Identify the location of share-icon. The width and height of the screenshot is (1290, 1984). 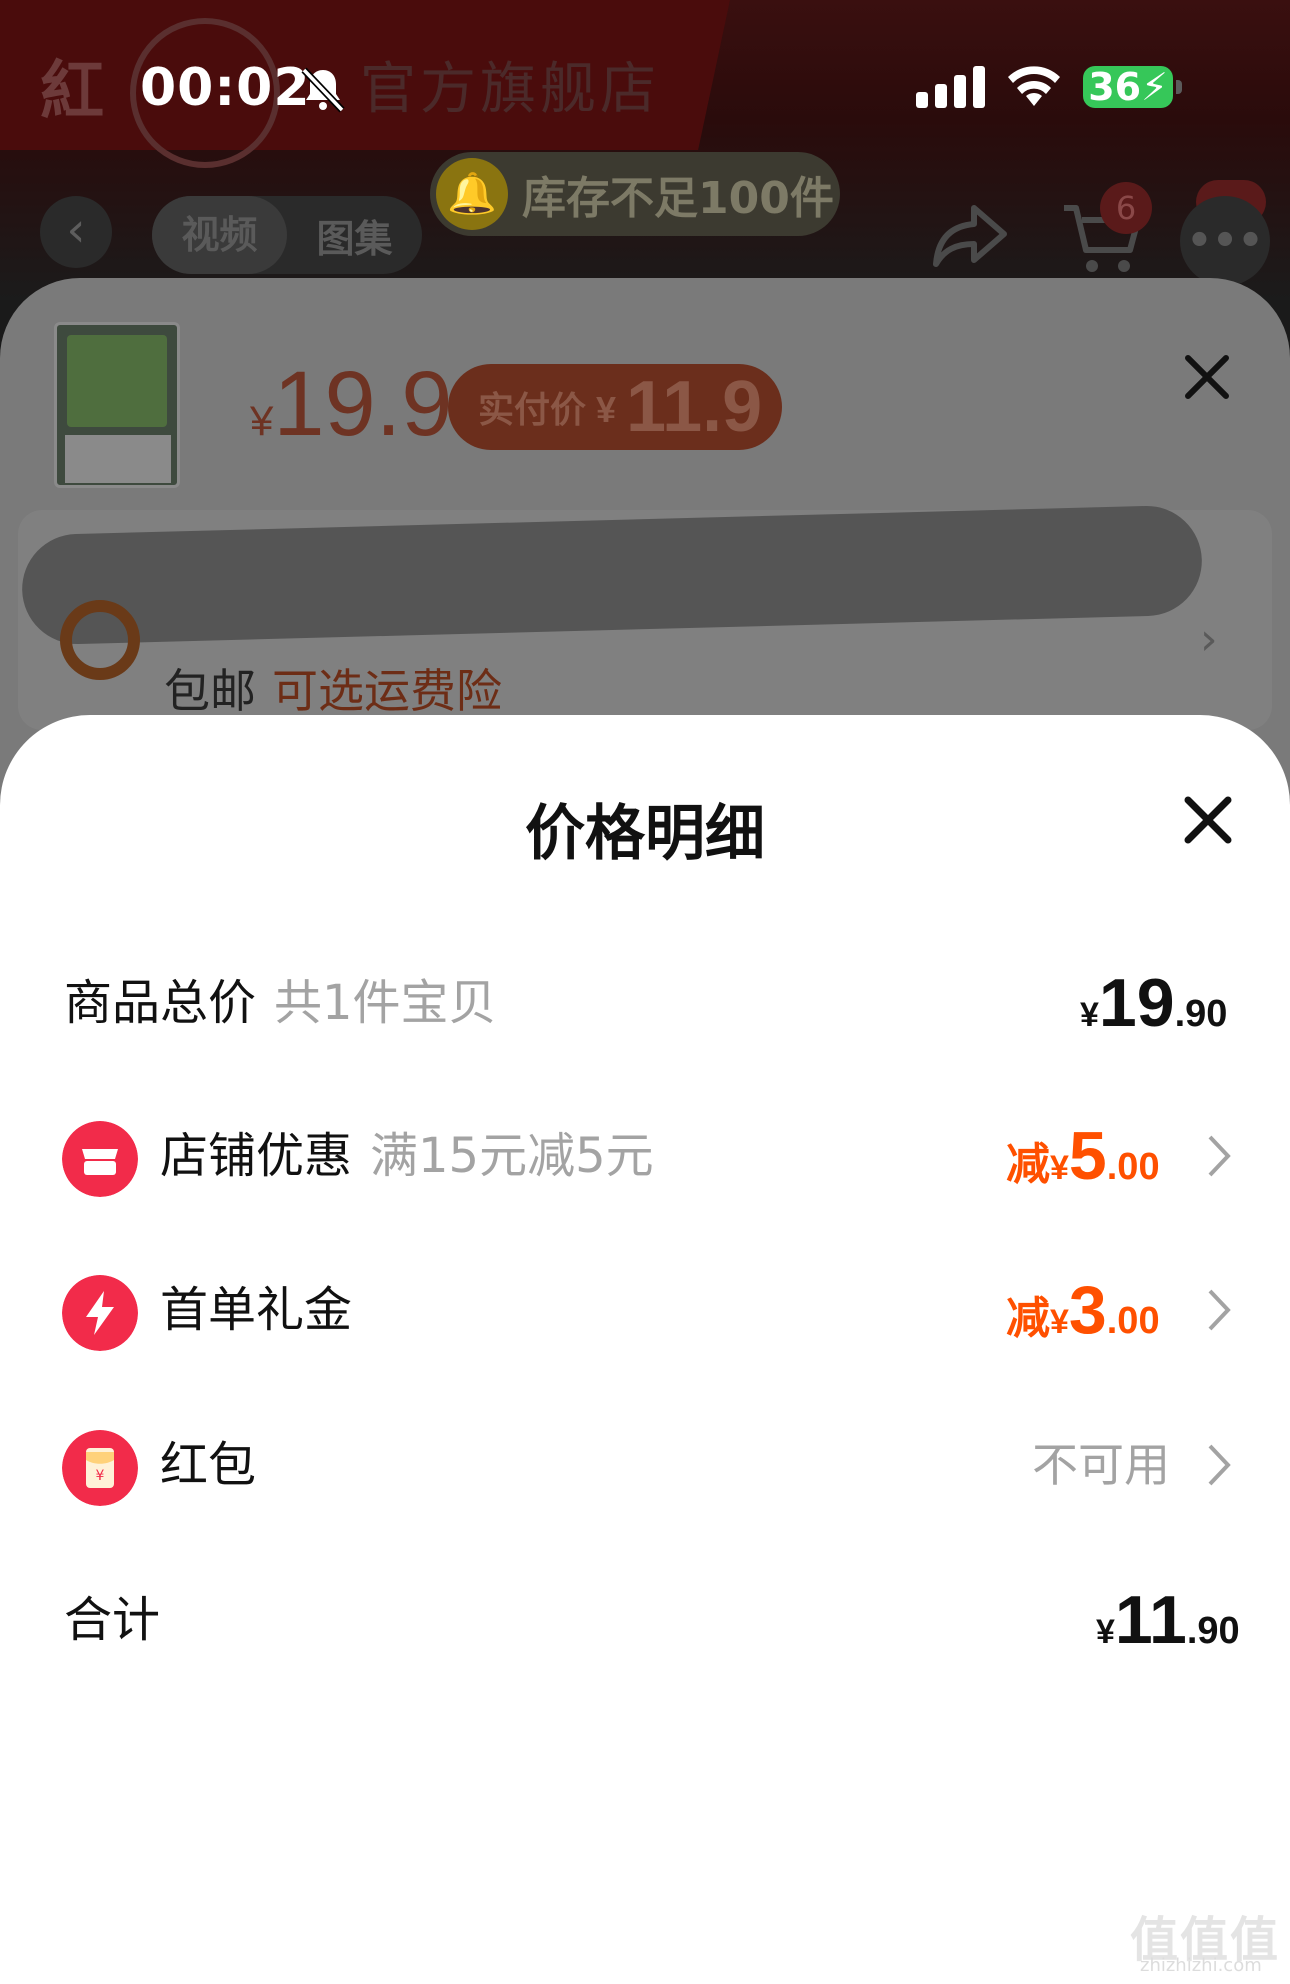
(970, 235).